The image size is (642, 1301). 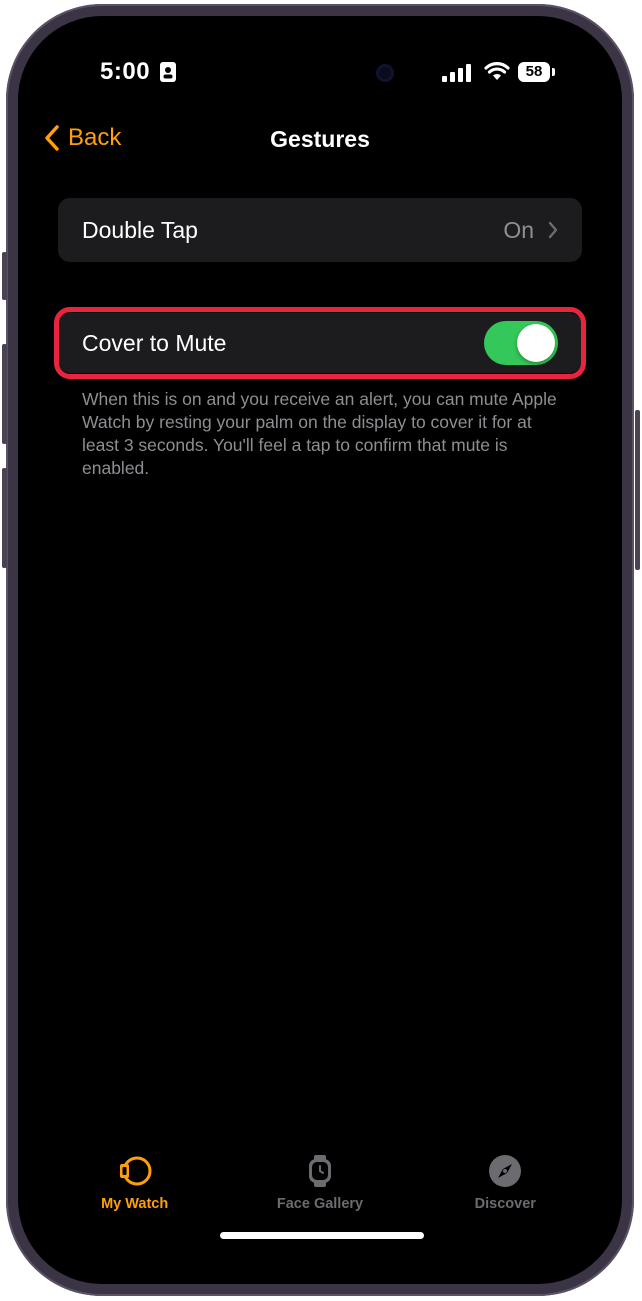 I want to click on contact-card-icon, so click(x=168, y=72).